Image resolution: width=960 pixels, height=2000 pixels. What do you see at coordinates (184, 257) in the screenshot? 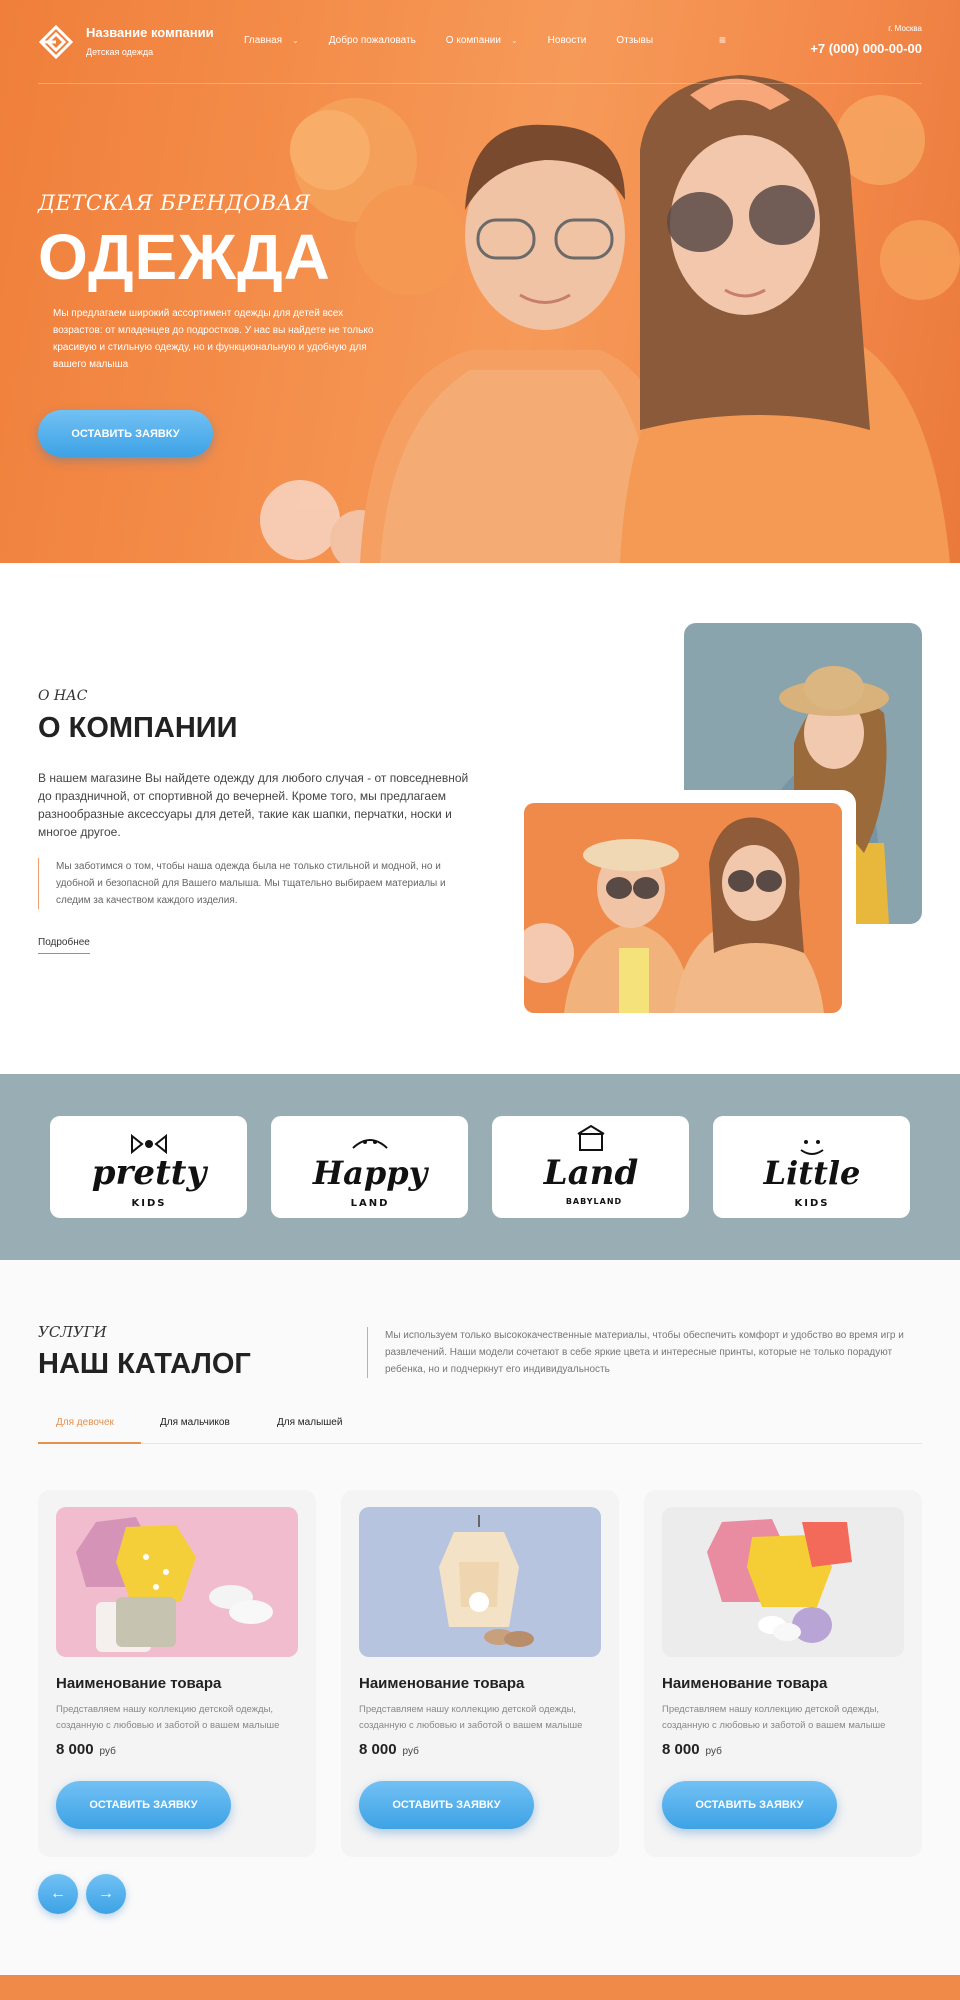
I see `hero-title: ОДЕЖДА` at bounding box center [184, 257].